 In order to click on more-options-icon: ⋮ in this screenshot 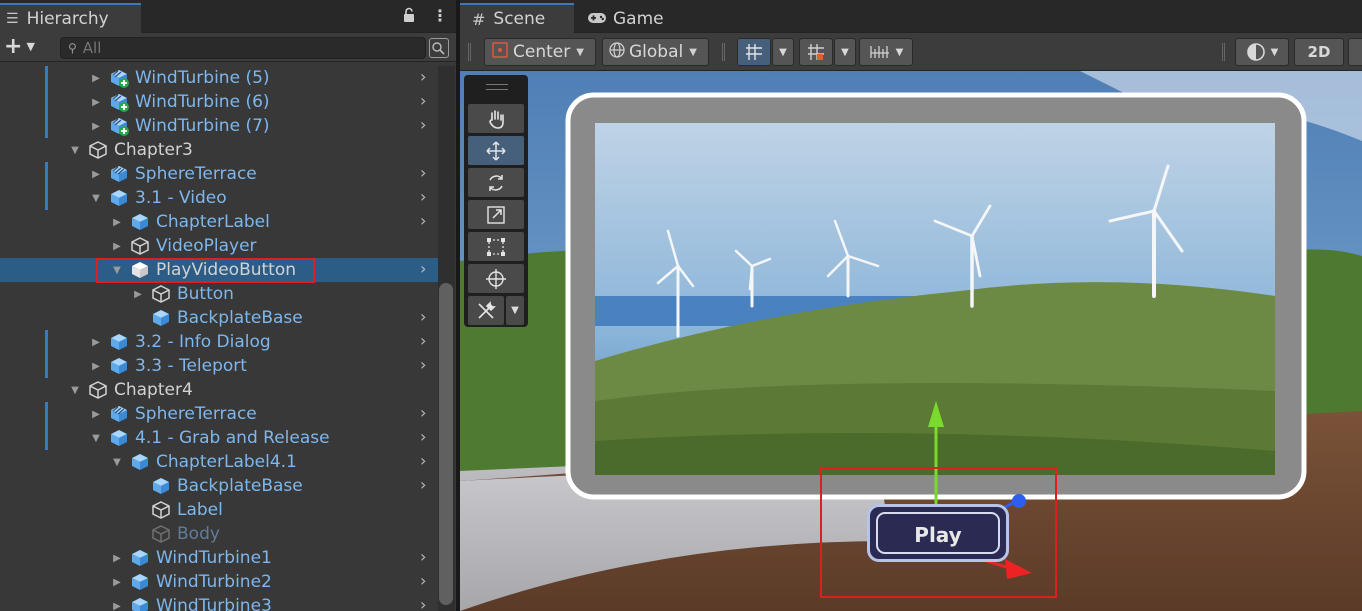, I will do `click(440, 16)`.